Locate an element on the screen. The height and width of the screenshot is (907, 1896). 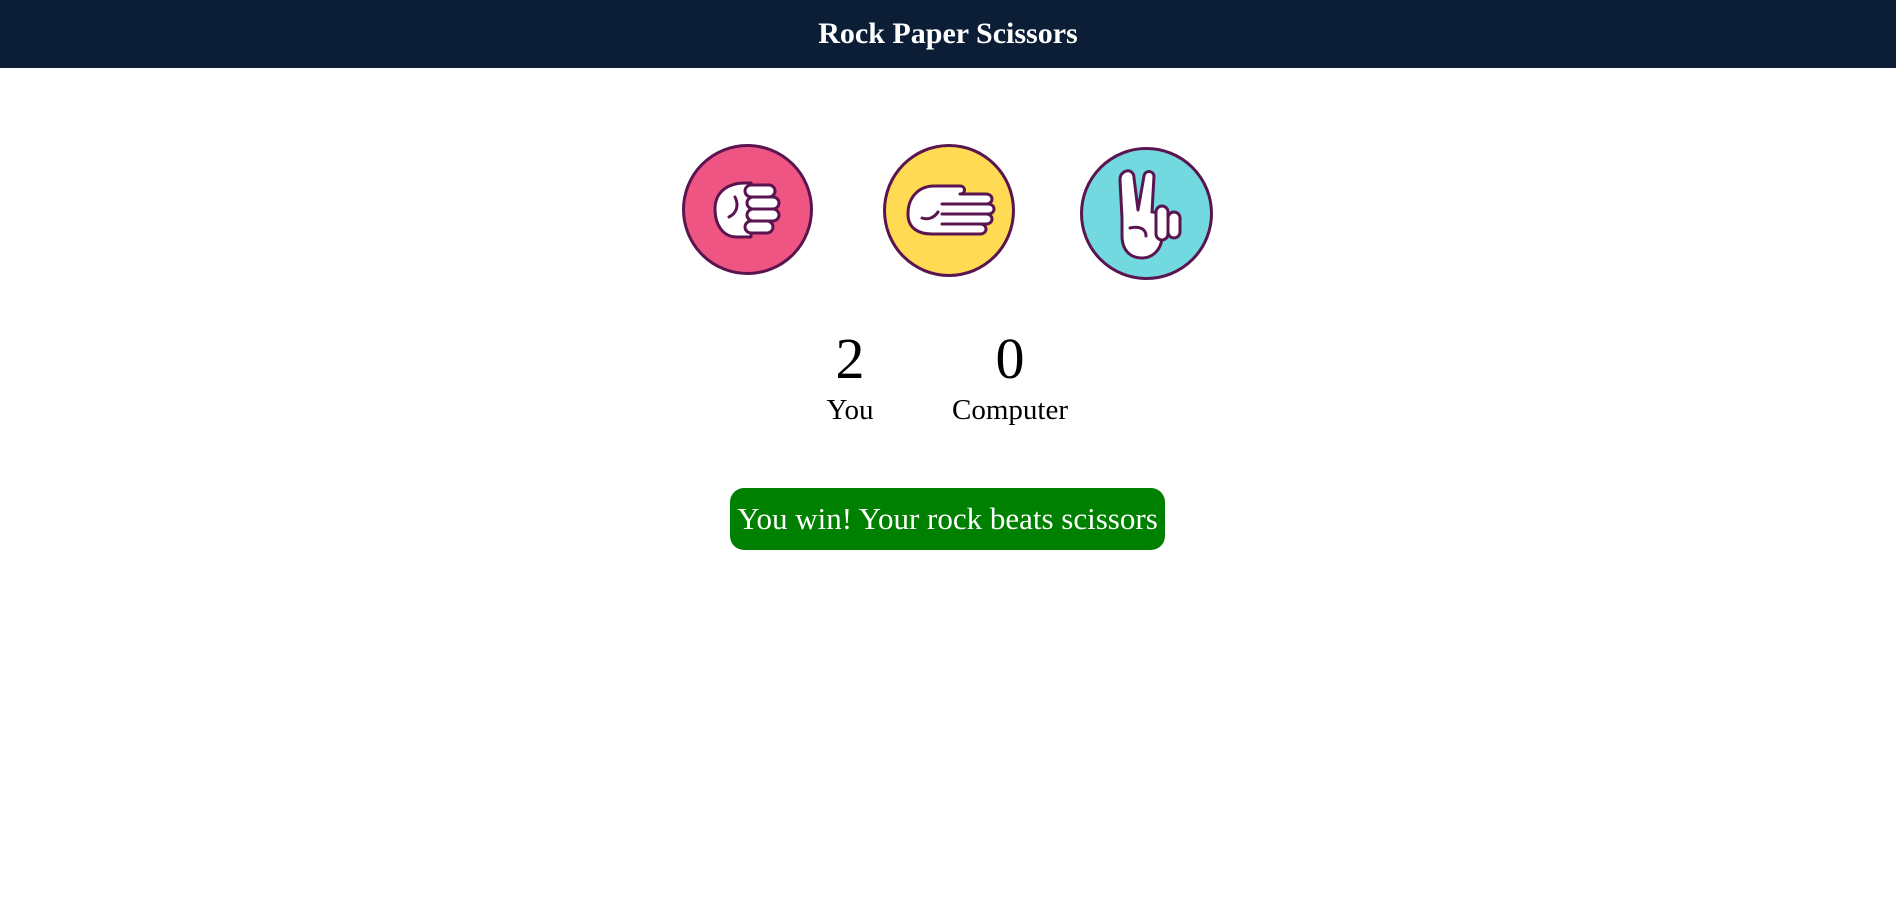
computer-score: 0 is located at coordinates (1010, 358).